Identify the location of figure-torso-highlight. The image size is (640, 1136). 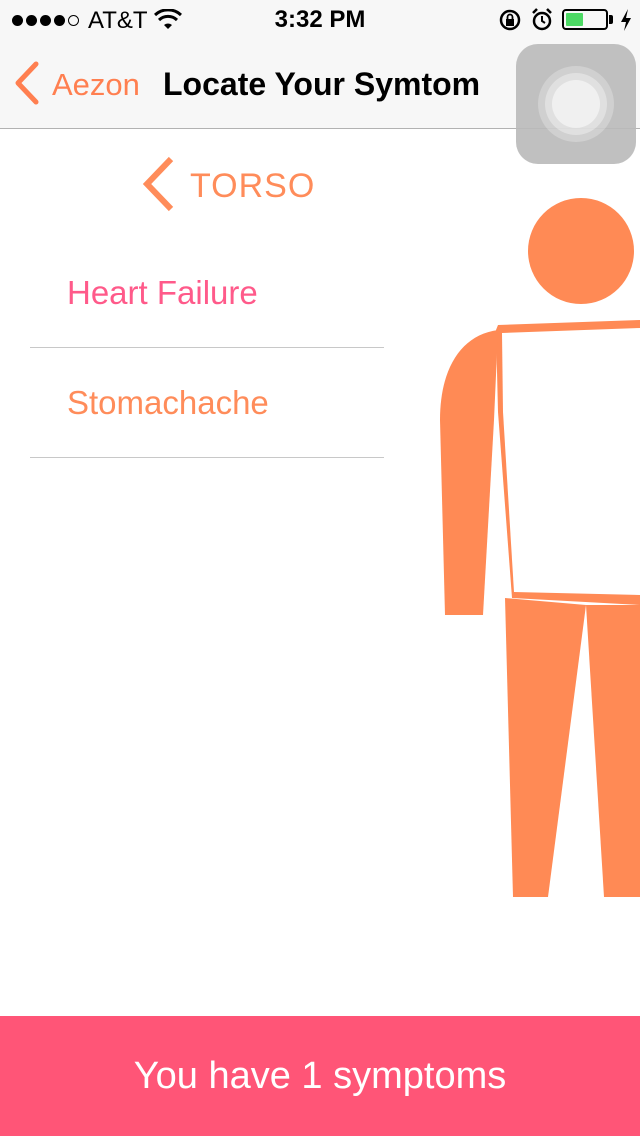
(571, 461).